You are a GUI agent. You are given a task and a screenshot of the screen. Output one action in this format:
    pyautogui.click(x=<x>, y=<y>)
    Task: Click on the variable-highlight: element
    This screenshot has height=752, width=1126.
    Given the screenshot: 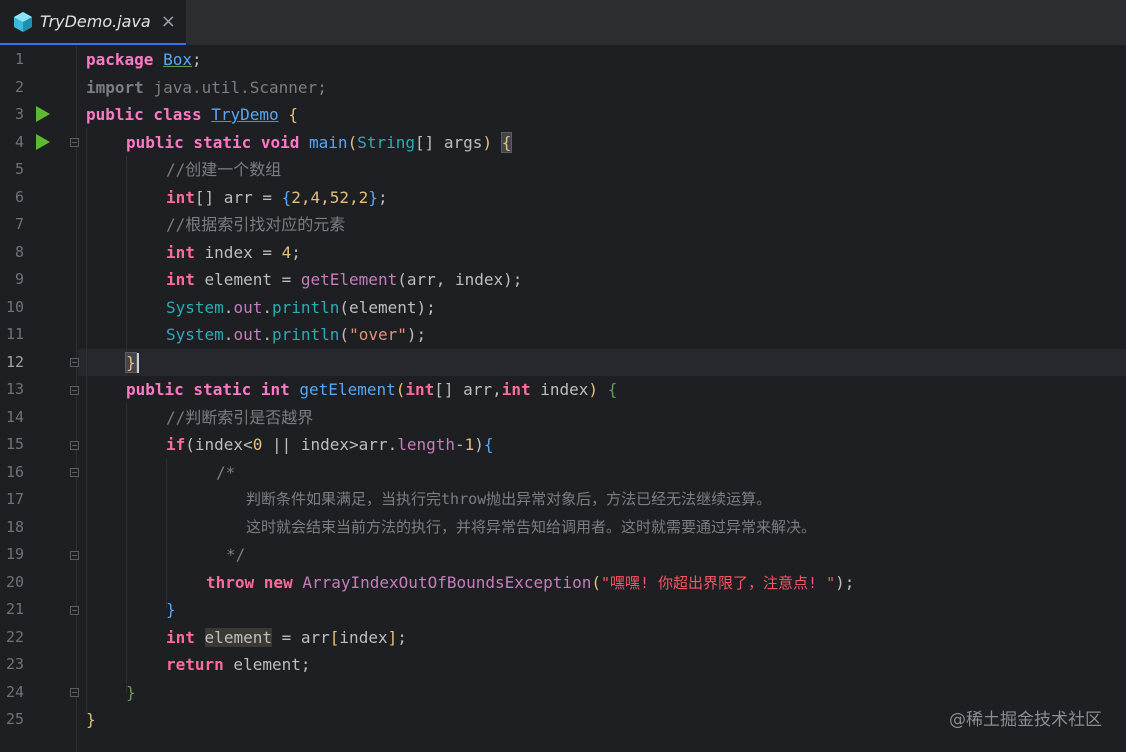 What is the action you would take?
    pyautogui.click(x=238, y=637)
    